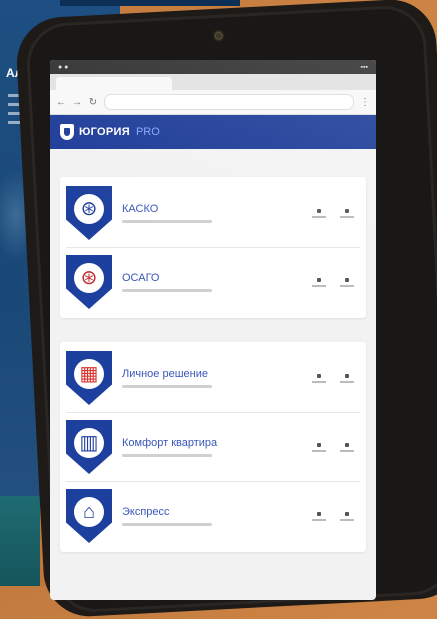 This screenshot has width=437, height=619. I want to click on kasko-shield-icon: ⊛, so click(89, 213).